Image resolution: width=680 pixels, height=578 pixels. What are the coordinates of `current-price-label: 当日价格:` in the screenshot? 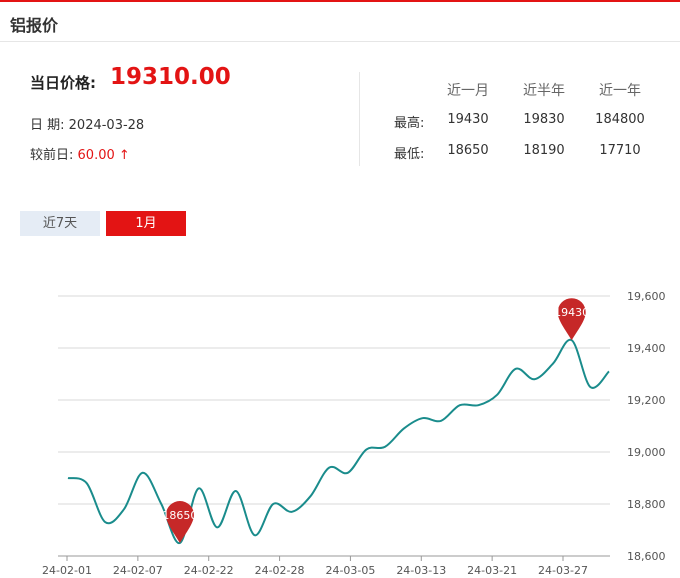 It's located at (63, 83).